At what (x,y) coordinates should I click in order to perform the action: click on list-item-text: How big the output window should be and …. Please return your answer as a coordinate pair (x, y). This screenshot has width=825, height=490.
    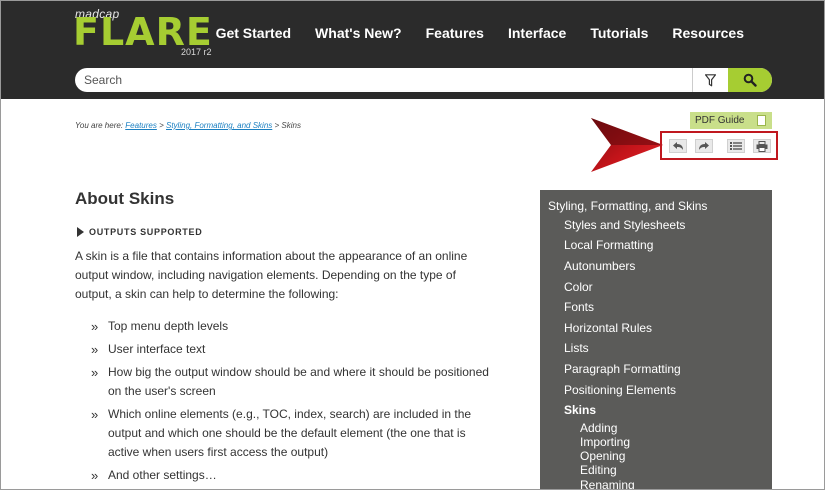
    Looking at the image, I should click on (298, 381).